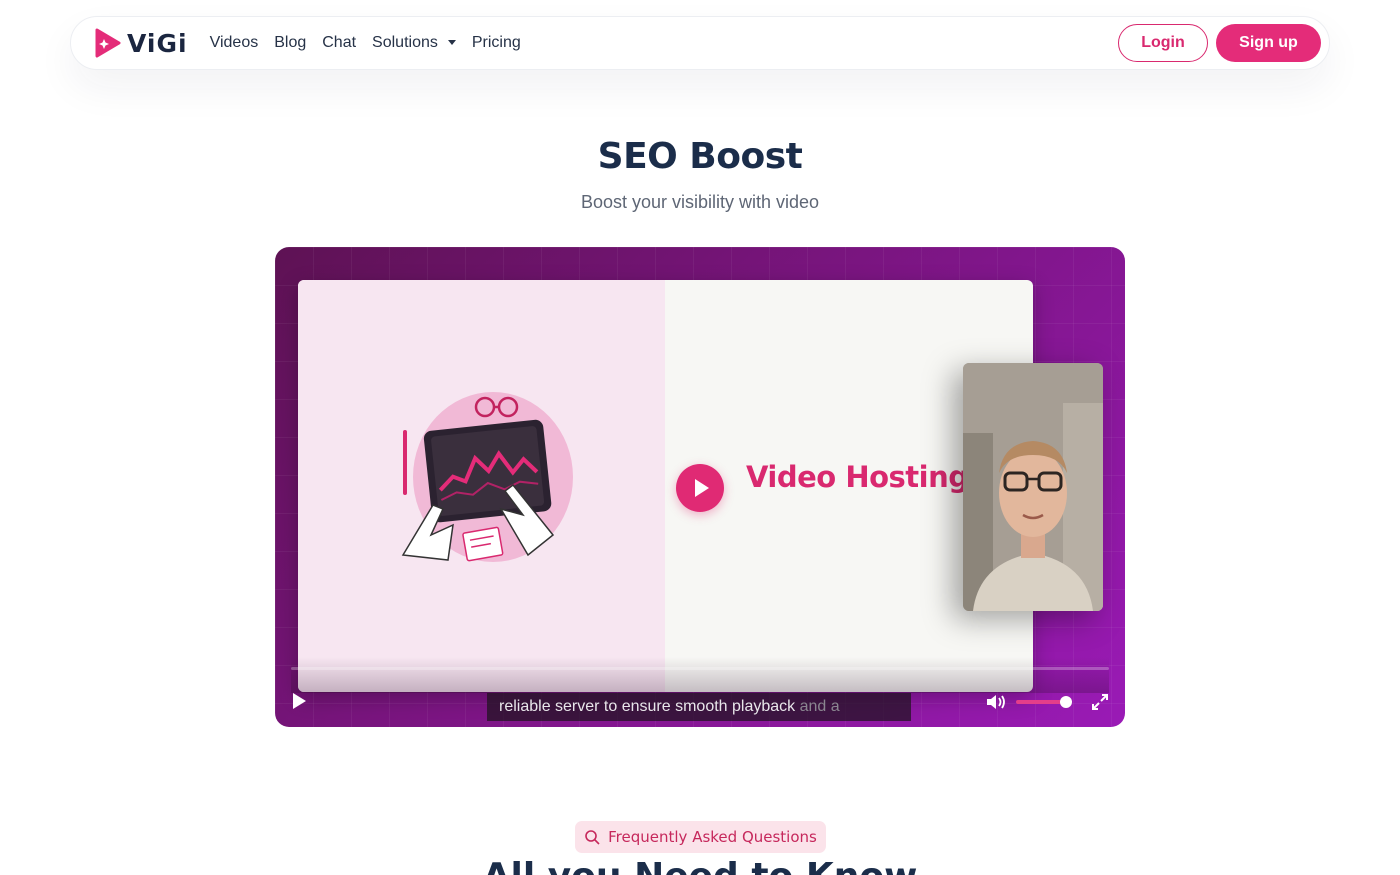  Describe the element at coordinates (857, 477) in the screenshot. I see `slide-heading: Video Hosting` at that location.